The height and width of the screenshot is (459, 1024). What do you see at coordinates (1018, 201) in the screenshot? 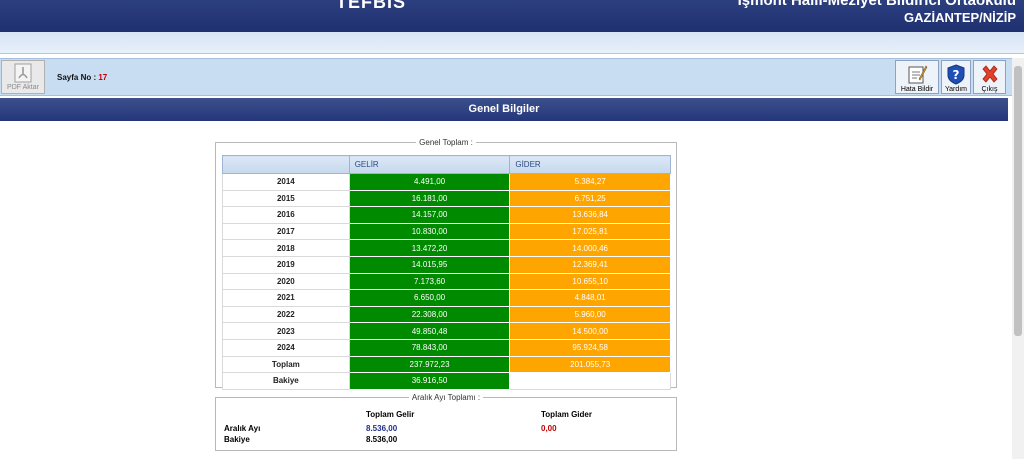
I see `scroll-thumb` at bounding box center [1018, 201].